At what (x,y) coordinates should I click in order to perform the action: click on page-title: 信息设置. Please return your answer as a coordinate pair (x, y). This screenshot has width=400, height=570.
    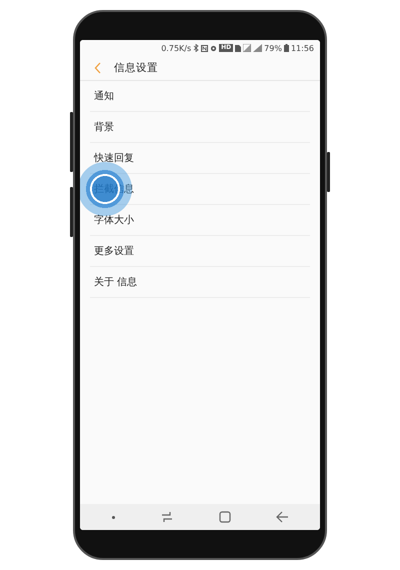
    Looking at the image, I should click on (136, 68).